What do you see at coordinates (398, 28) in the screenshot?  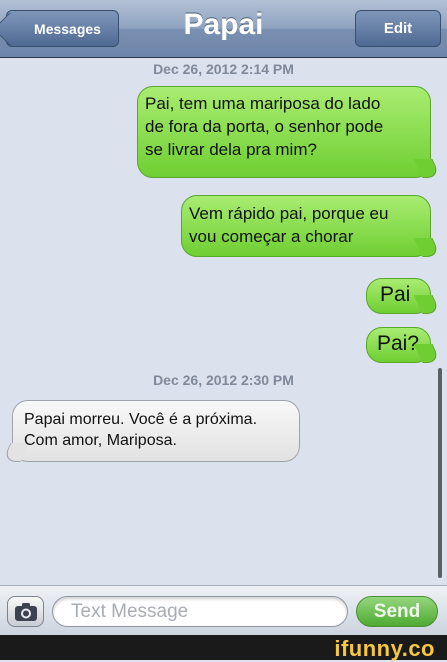 I see `edit-button: Edit` at bounding box center [398, 28].